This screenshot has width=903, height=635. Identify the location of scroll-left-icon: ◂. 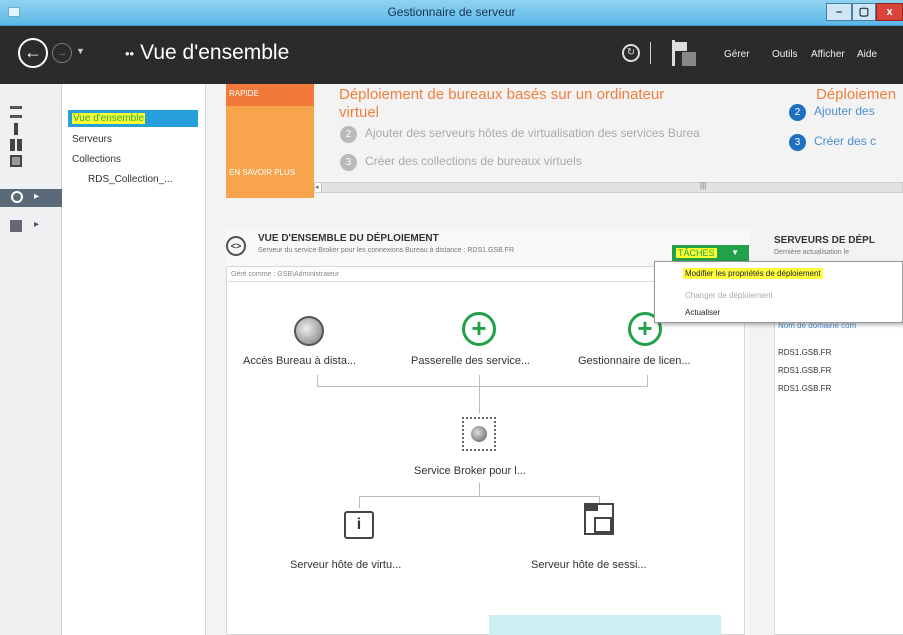
(318, 187).